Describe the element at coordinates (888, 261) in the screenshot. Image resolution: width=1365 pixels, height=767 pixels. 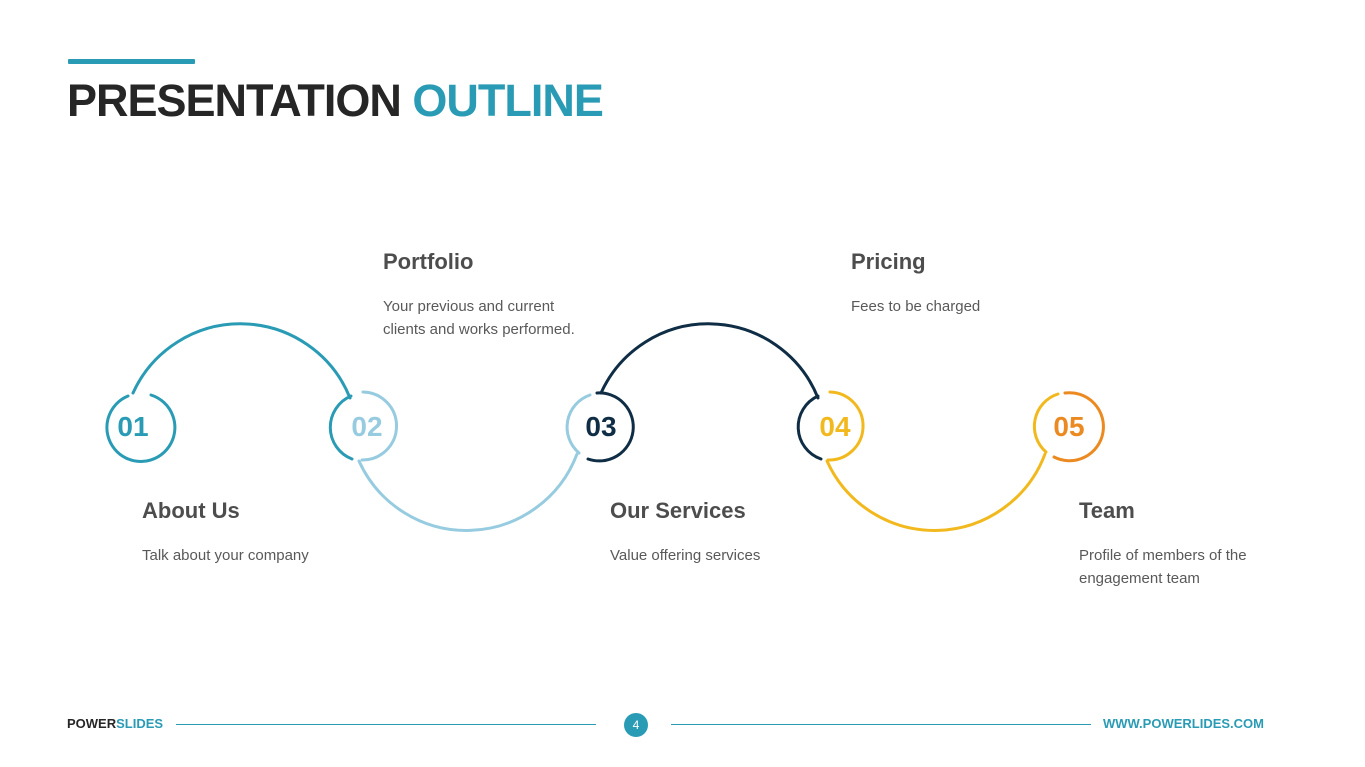
I see `step-title: Pricing` at that location.